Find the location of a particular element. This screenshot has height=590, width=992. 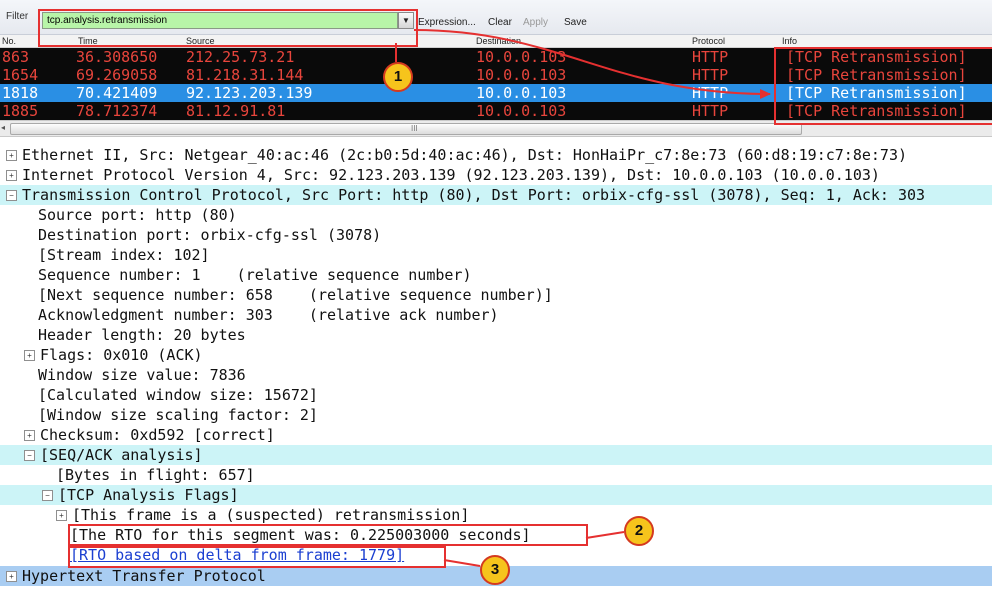

arrowhead-icon is located at coordinates (765, 94).